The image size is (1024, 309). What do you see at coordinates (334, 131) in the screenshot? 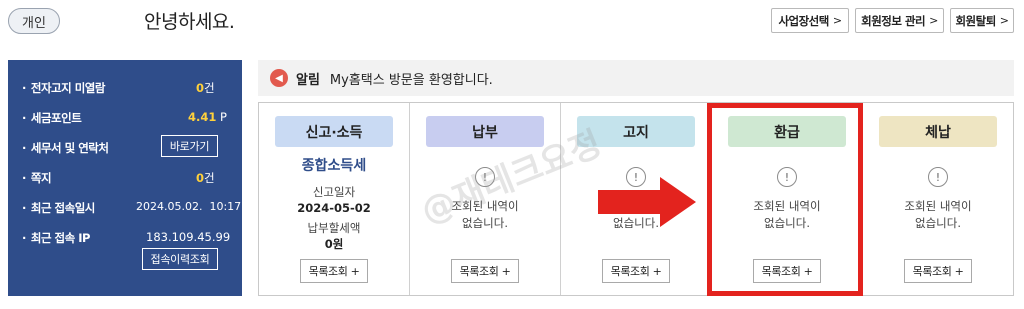
I see `card-title-filing: 신고·소득` at bounding box center [334, 131].